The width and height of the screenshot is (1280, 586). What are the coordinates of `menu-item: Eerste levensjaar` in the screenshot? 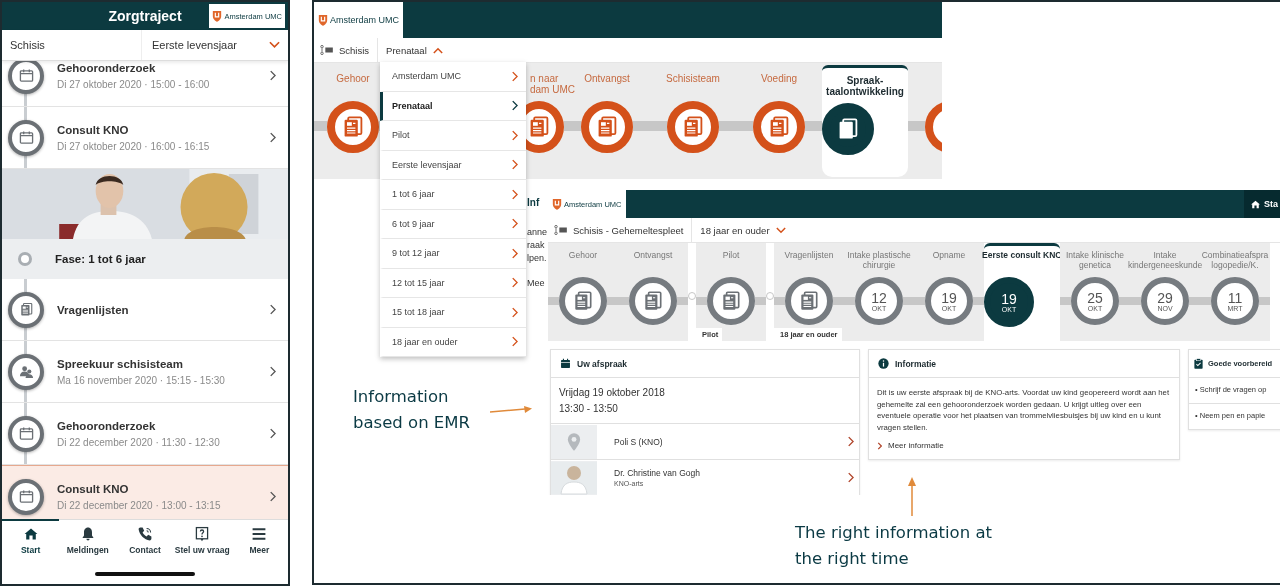 It's located at (453, 165).